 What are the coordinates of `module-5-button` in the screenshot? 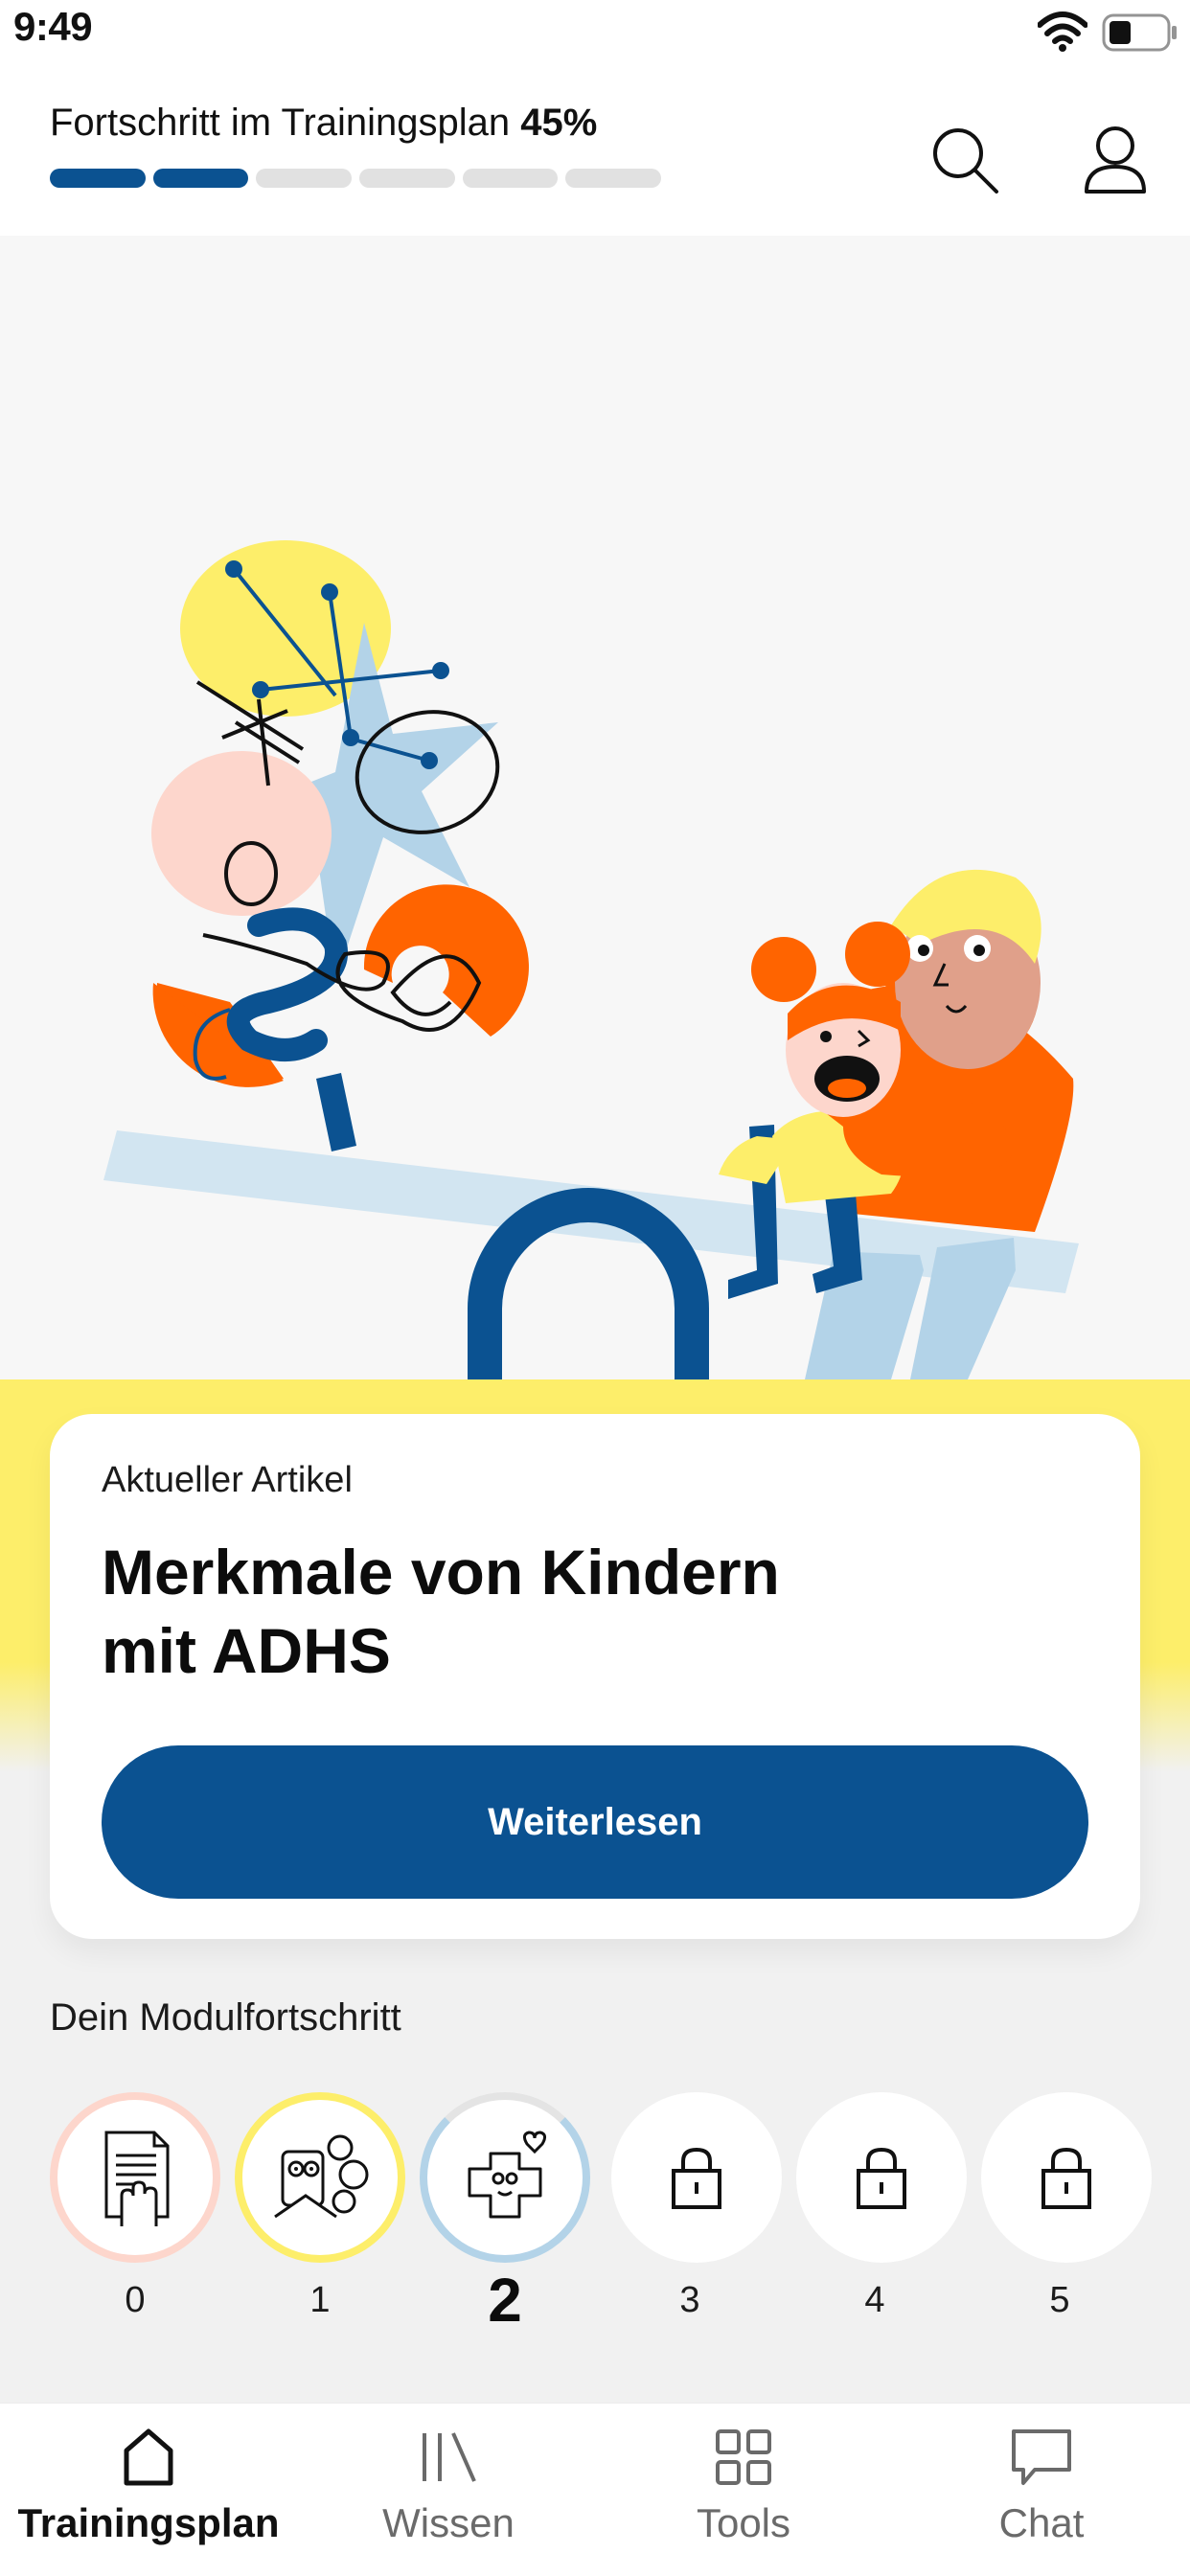 It's located at (1067, 2177).